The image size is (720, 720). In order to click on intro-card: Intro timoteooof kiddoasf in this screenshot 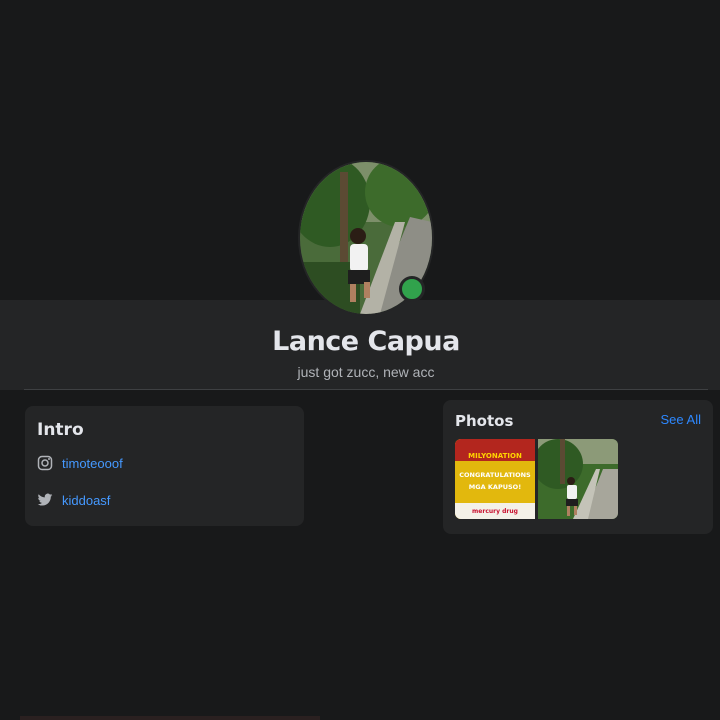, I will do `click(164, 466)`.